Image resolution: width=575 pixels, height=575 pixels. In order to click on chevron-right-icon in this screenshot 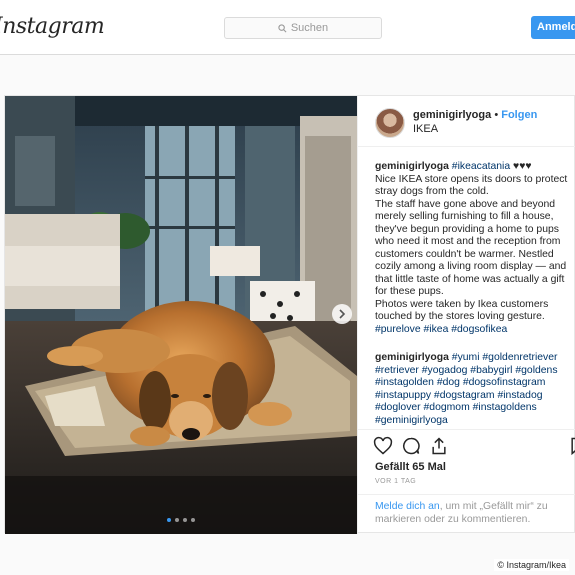, I will do `click(342, 314)`.